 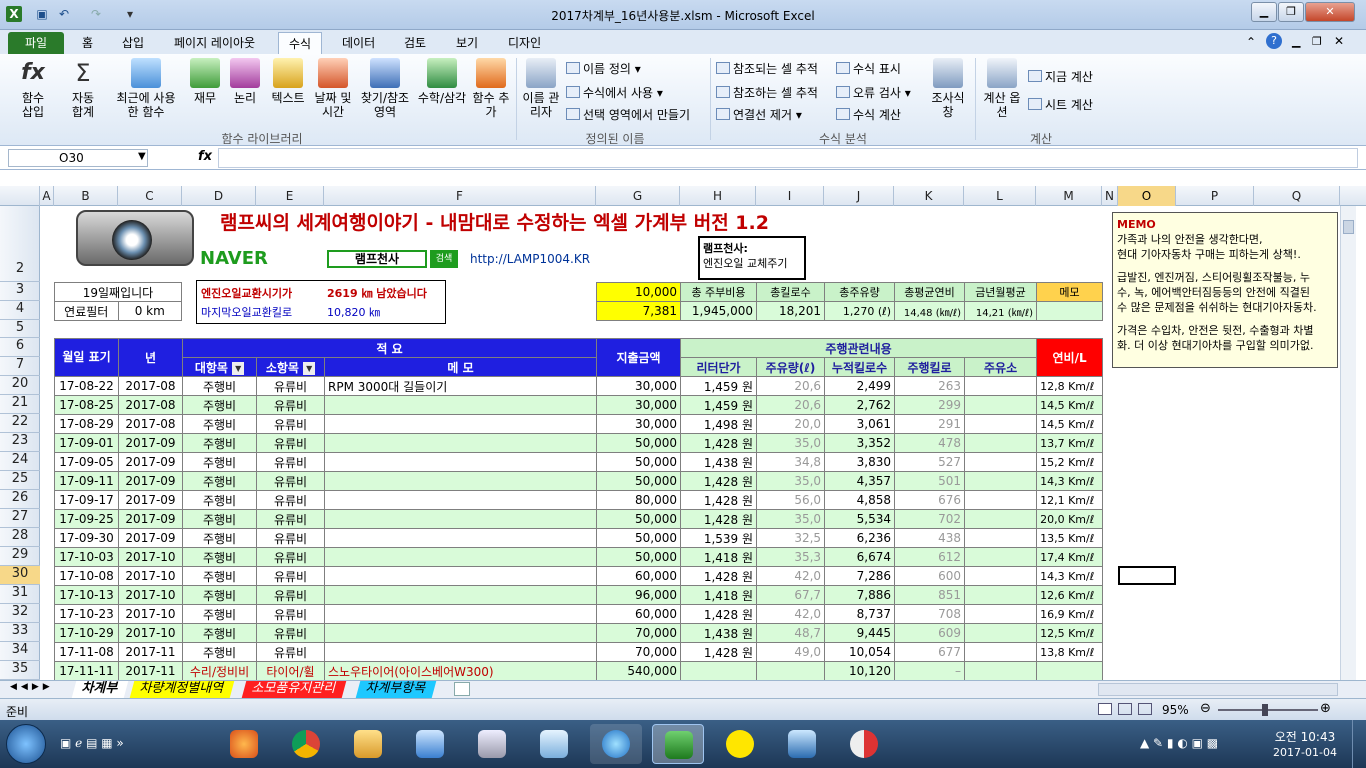 What do you see at coordinates (860, 481) in the screenshot?
I see `row-odometer: 4,357` at bounding box center [860, 481].